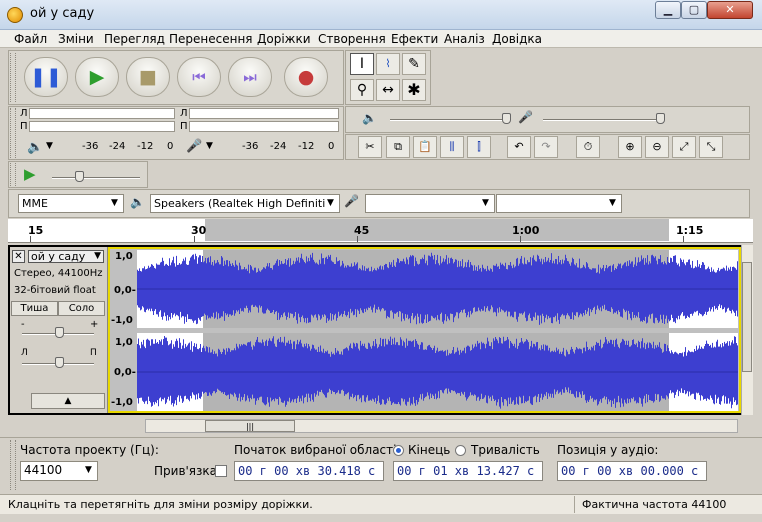  Describe the element at coordinates (30, 174) in the screenshot. I see `play-at-speed-icon: ▶` at that location.